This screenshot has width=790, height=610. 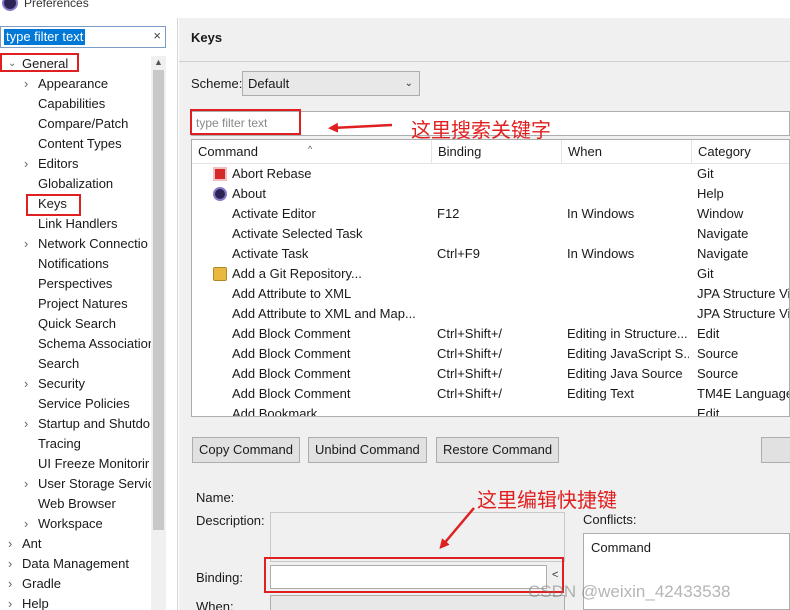 What do you see at coordinates (35, 603) in the screenshot?
I see `tree-item-label: Help` at bounding box center [35, 603].